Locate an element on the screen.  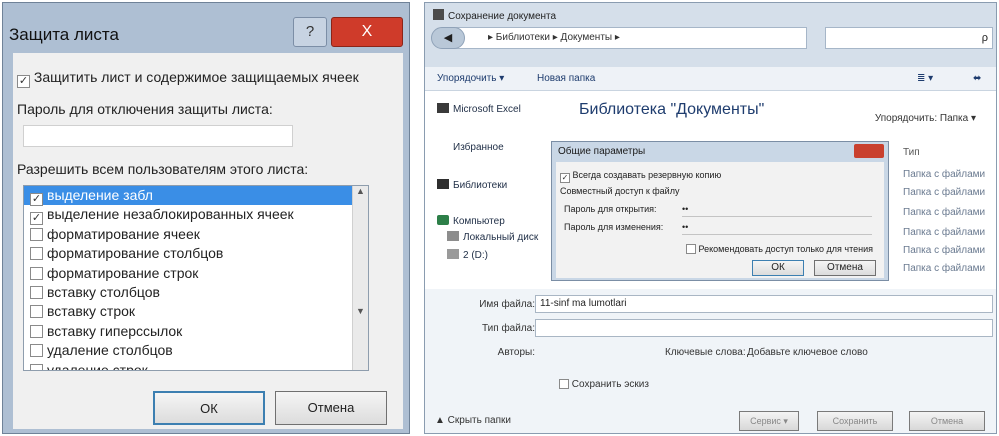
search-input: ρ is located at coordinates (909, 38).